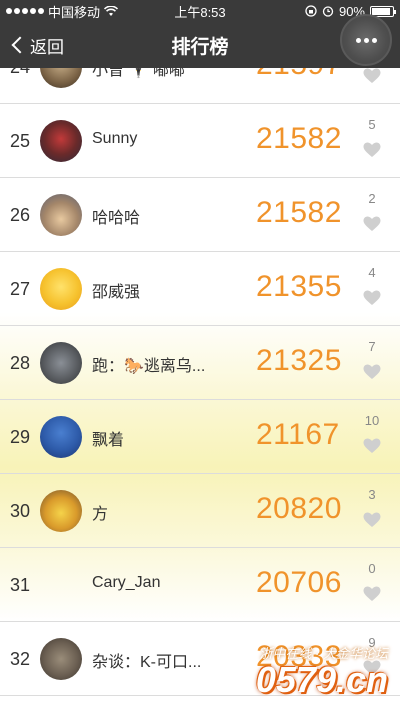  What do you see at coordinates (115, 138) in the screenshot?
I see `user-name: Sunny` at bounding box center [115, 138].